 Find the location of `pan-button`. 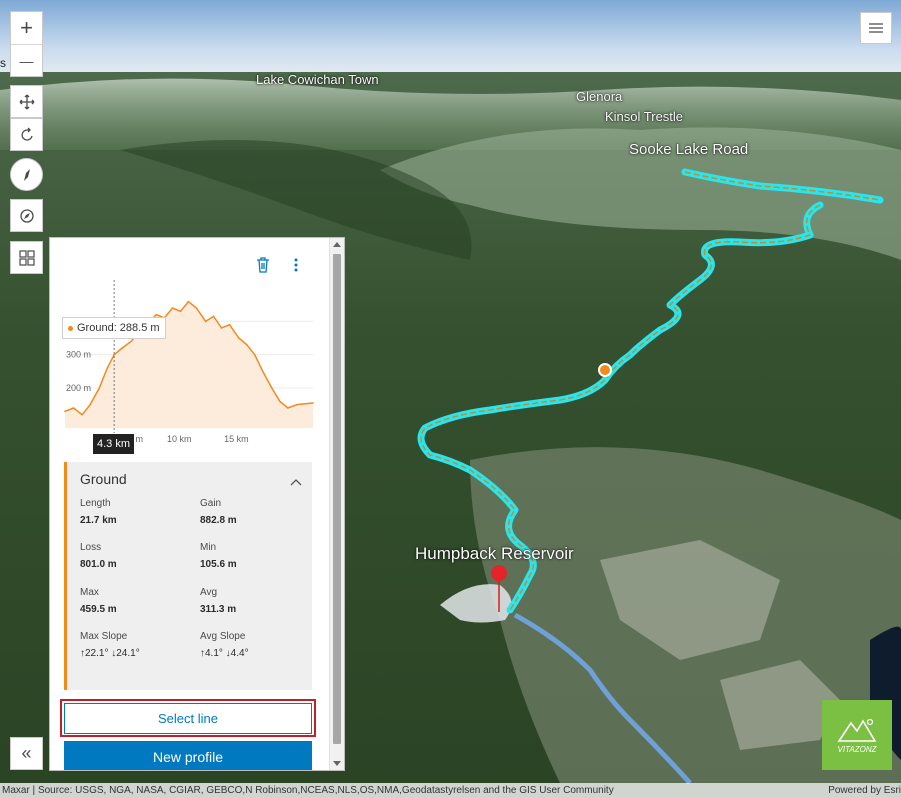

pan-button is located at coordinates (26, 101).